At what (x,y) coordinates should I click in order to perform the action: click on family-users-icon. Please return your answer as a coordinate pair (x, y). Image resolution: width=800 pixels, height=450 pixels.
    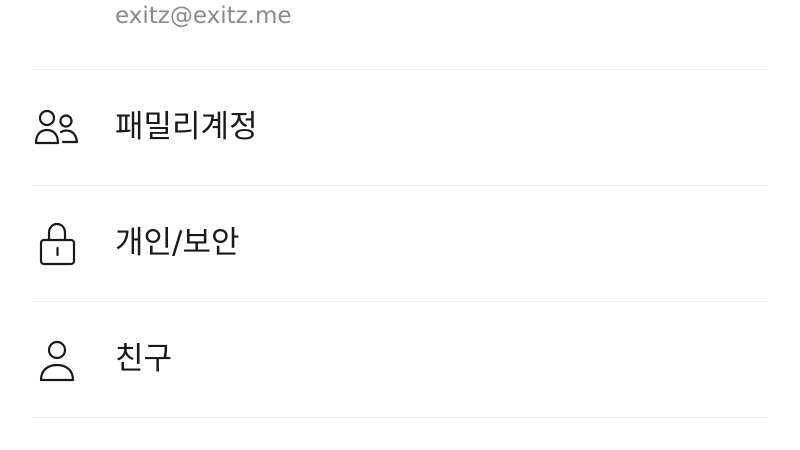
    Looking at the image, I should click on (59, 127).